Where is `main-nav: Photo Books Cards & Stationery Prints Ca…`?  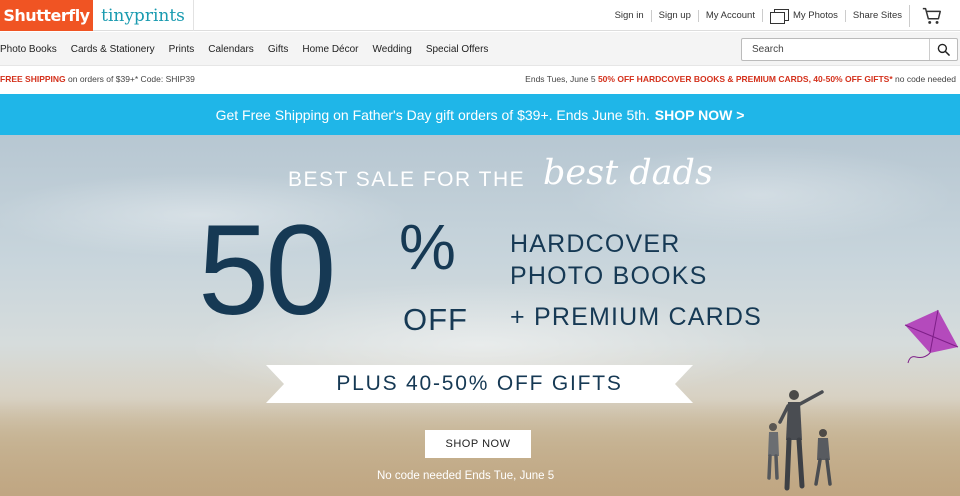
main-nav: Photo Books Cards & Stationery Prints Ca… is located at coordinates (480, 49).